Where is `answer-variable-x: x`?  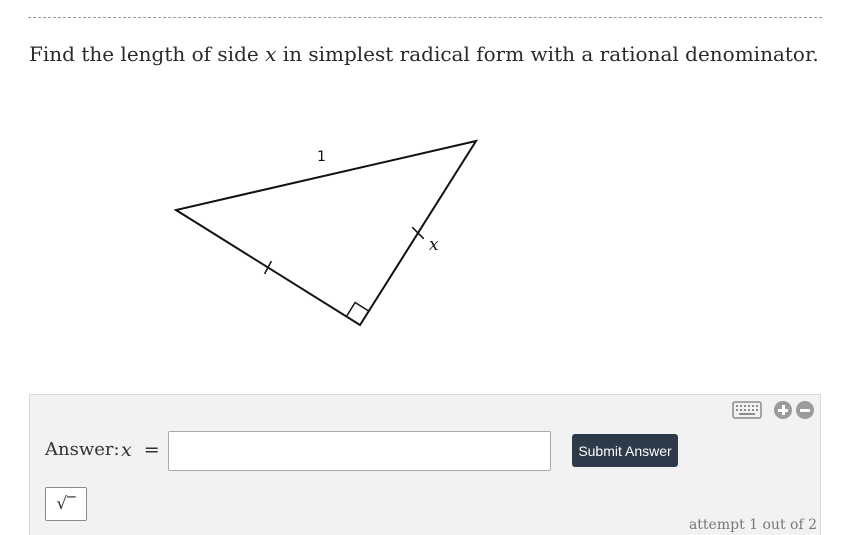 answer-variable-x: x is located at coordinates (126, 450).